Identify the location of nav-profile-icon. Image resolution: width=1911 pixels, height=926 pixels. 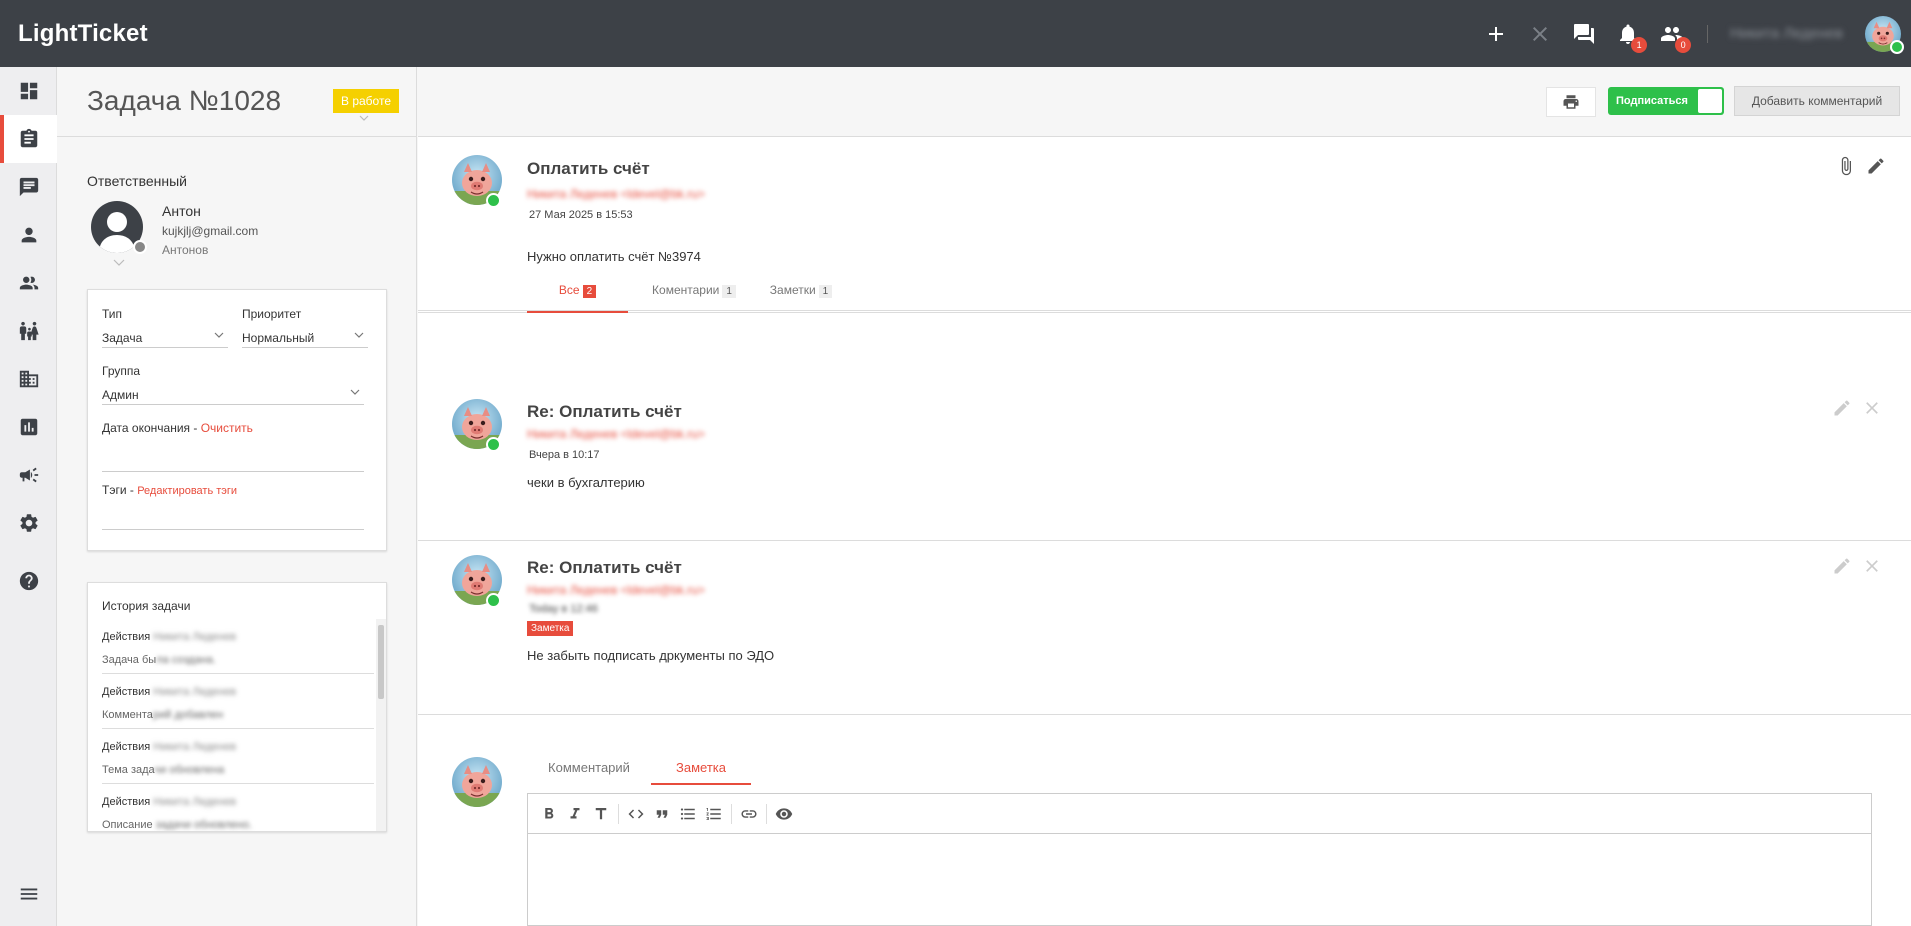
(28, 235).